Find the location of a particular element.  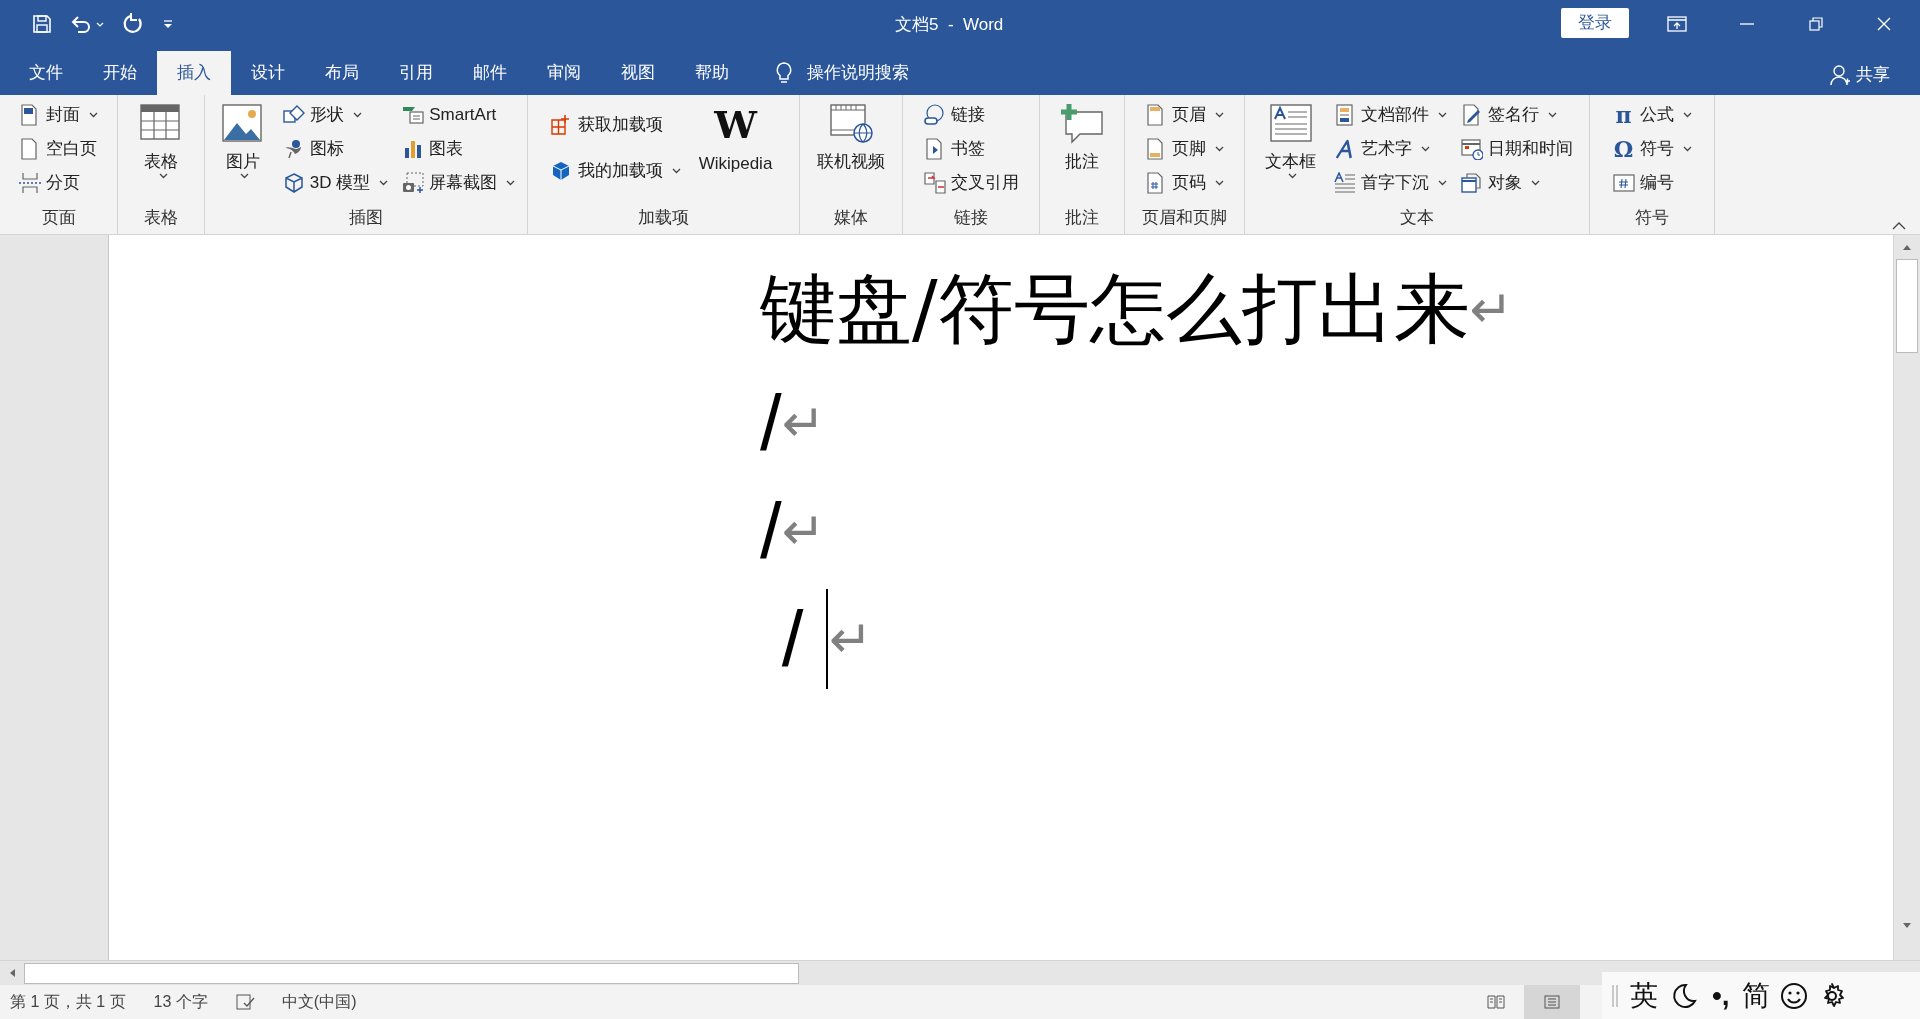

group-label: 链接 is located at coordinates (971, 218).